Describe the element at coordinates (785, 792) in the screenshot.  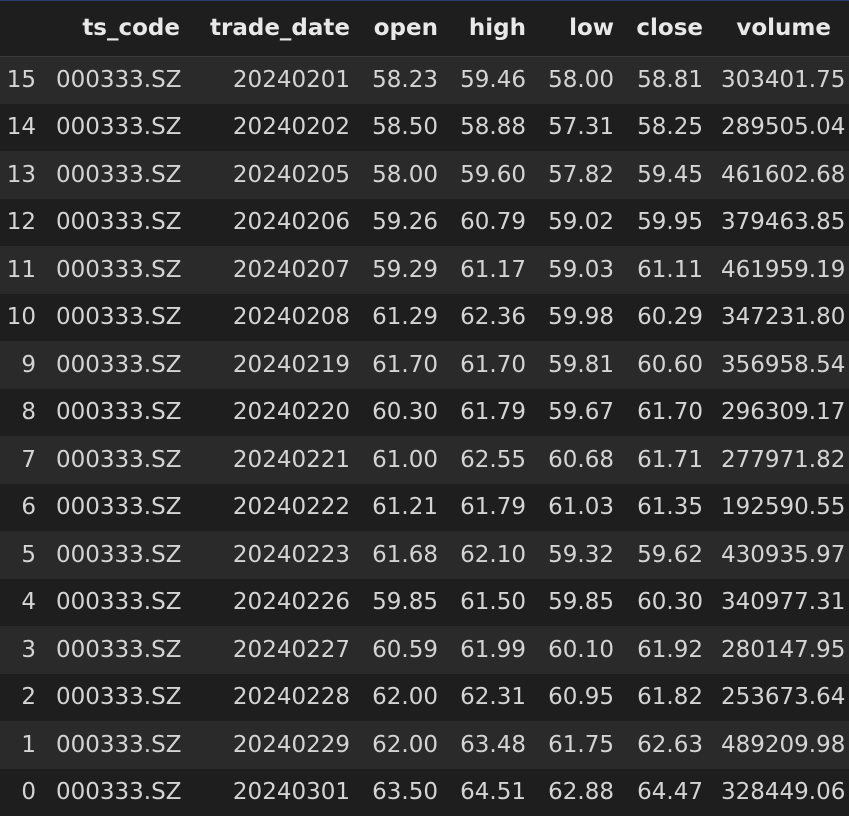
I see `volume-cell: 328449.06` at that location.